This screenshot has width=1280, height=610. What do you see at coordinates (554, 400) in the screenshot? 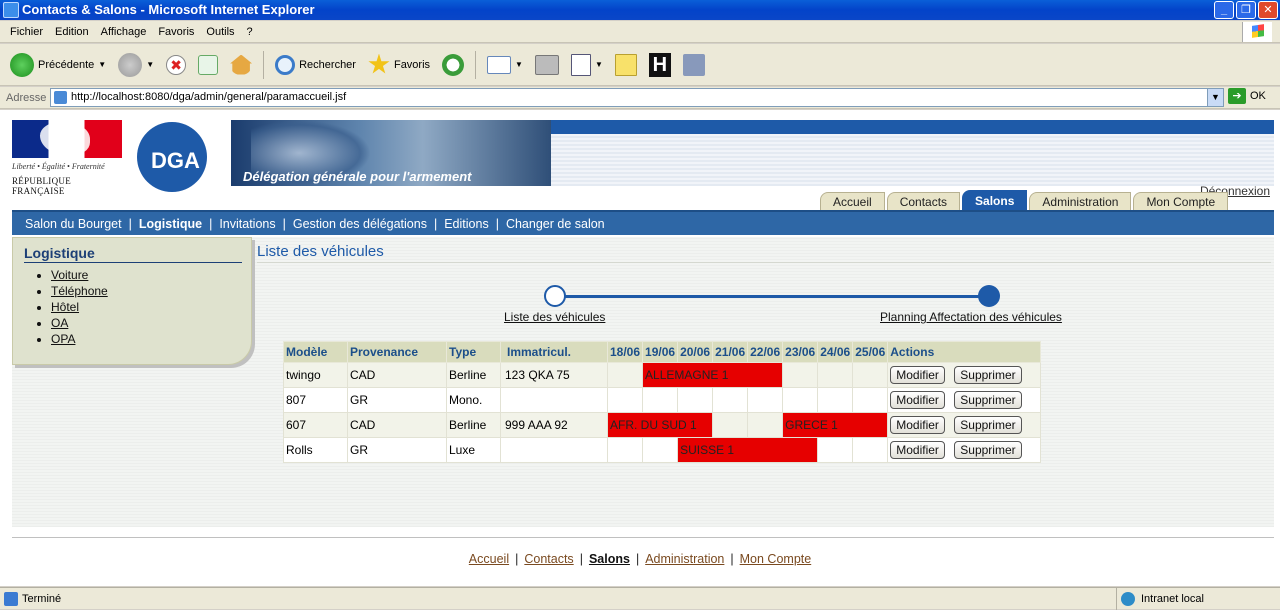
I see `cell-immat` at bounding box center [554, 400].